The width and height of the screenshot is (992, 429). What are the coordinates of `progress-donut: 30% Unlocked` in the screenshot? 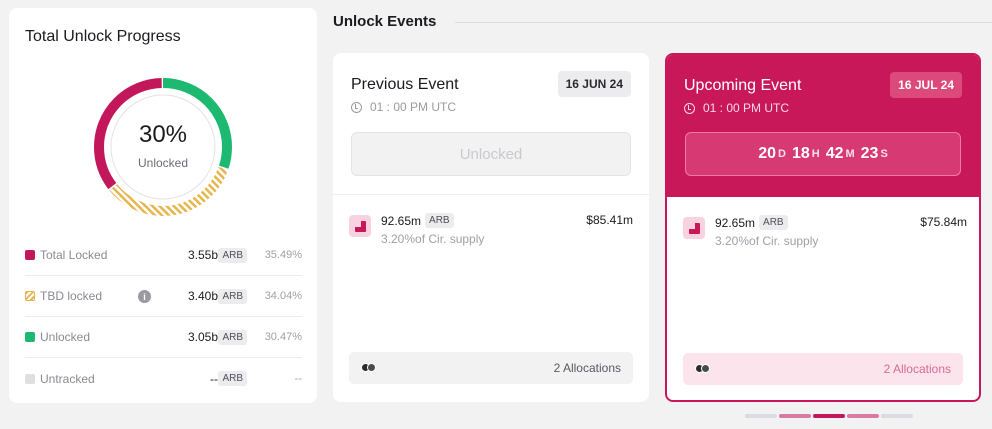 It's located at (163, 147).